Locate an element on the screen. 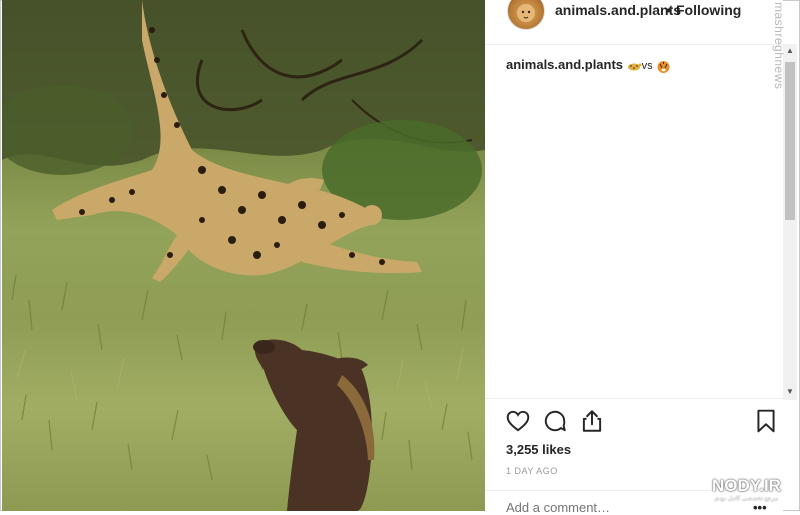 Image resolution: width=800 pixels, height=515 pixels. likes-count: 3,255 likes is located at coordinates (538, 449).